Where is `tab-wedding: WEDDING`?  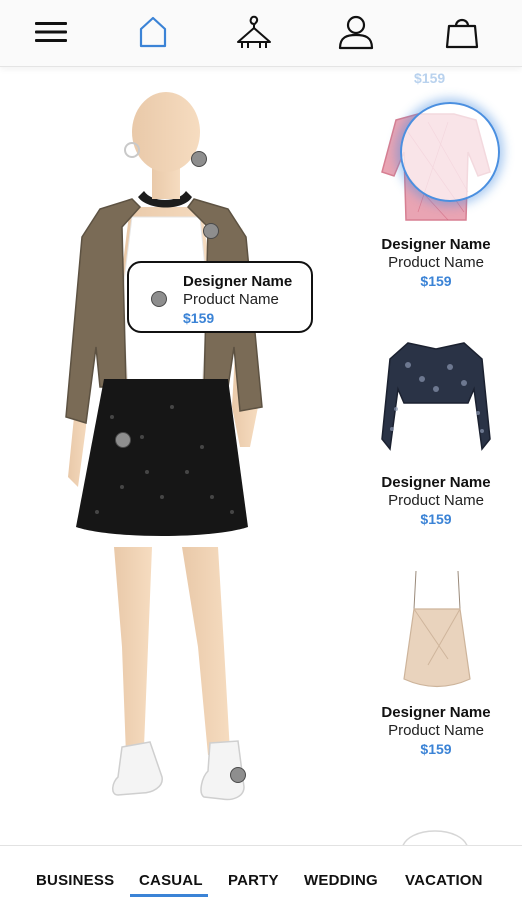 tab-wedding: WEDDING is located at coordinates (341, 880).